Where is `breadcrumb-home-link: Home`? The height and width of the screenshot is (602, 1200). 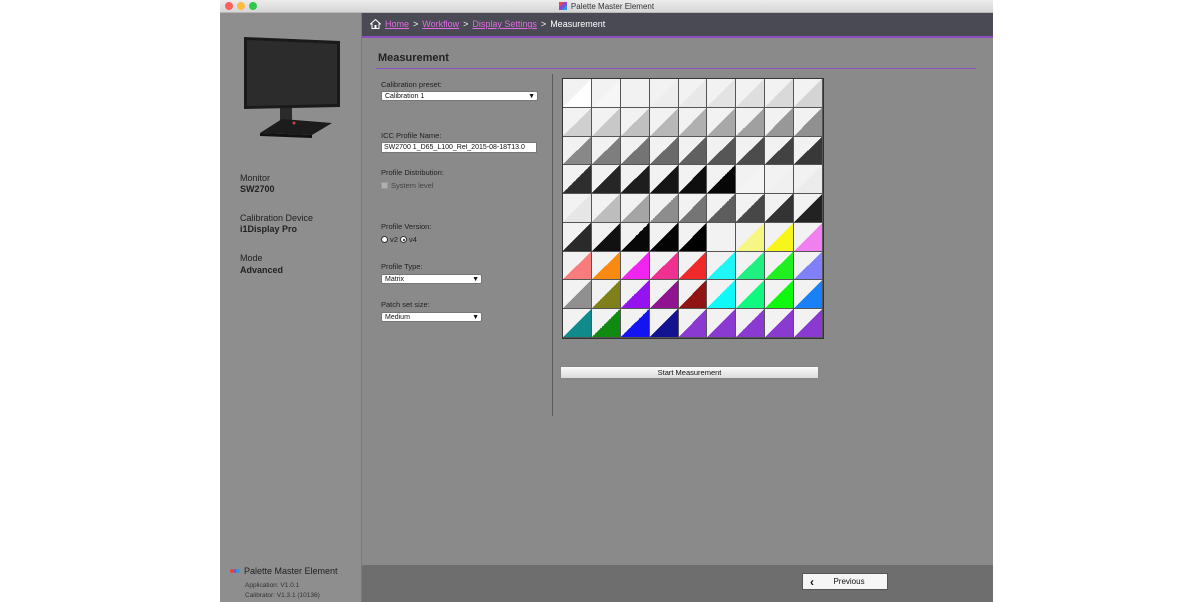
breadcrumb-home-link: Home is located at coordinates (397, 24).